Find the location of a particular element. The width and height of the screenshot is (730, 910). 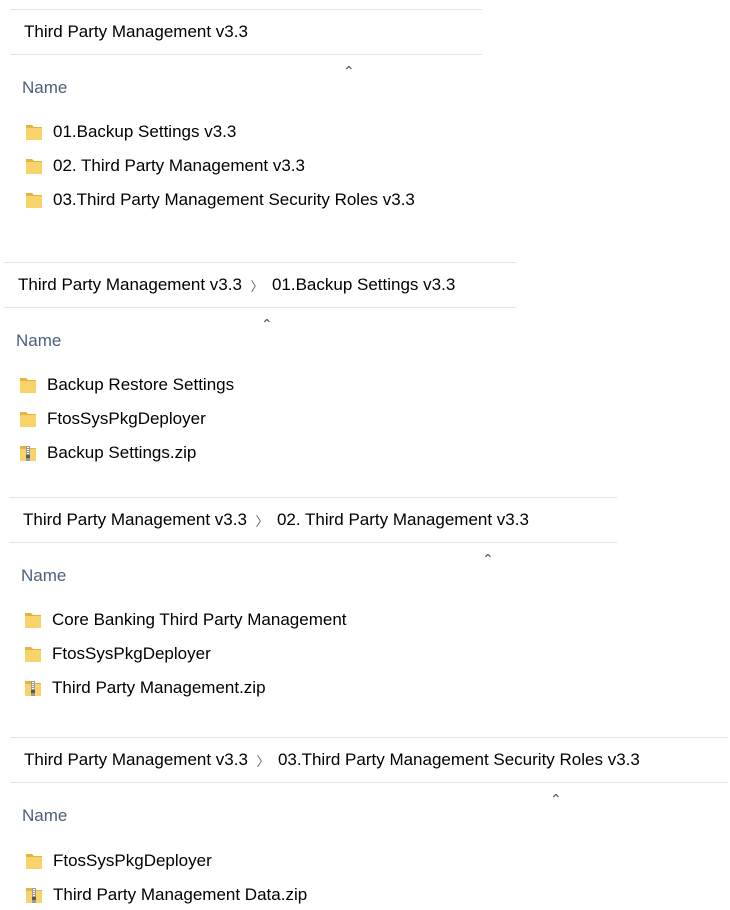

item-name: Third Party Management Data.zip is located at coordinates (180, 894).